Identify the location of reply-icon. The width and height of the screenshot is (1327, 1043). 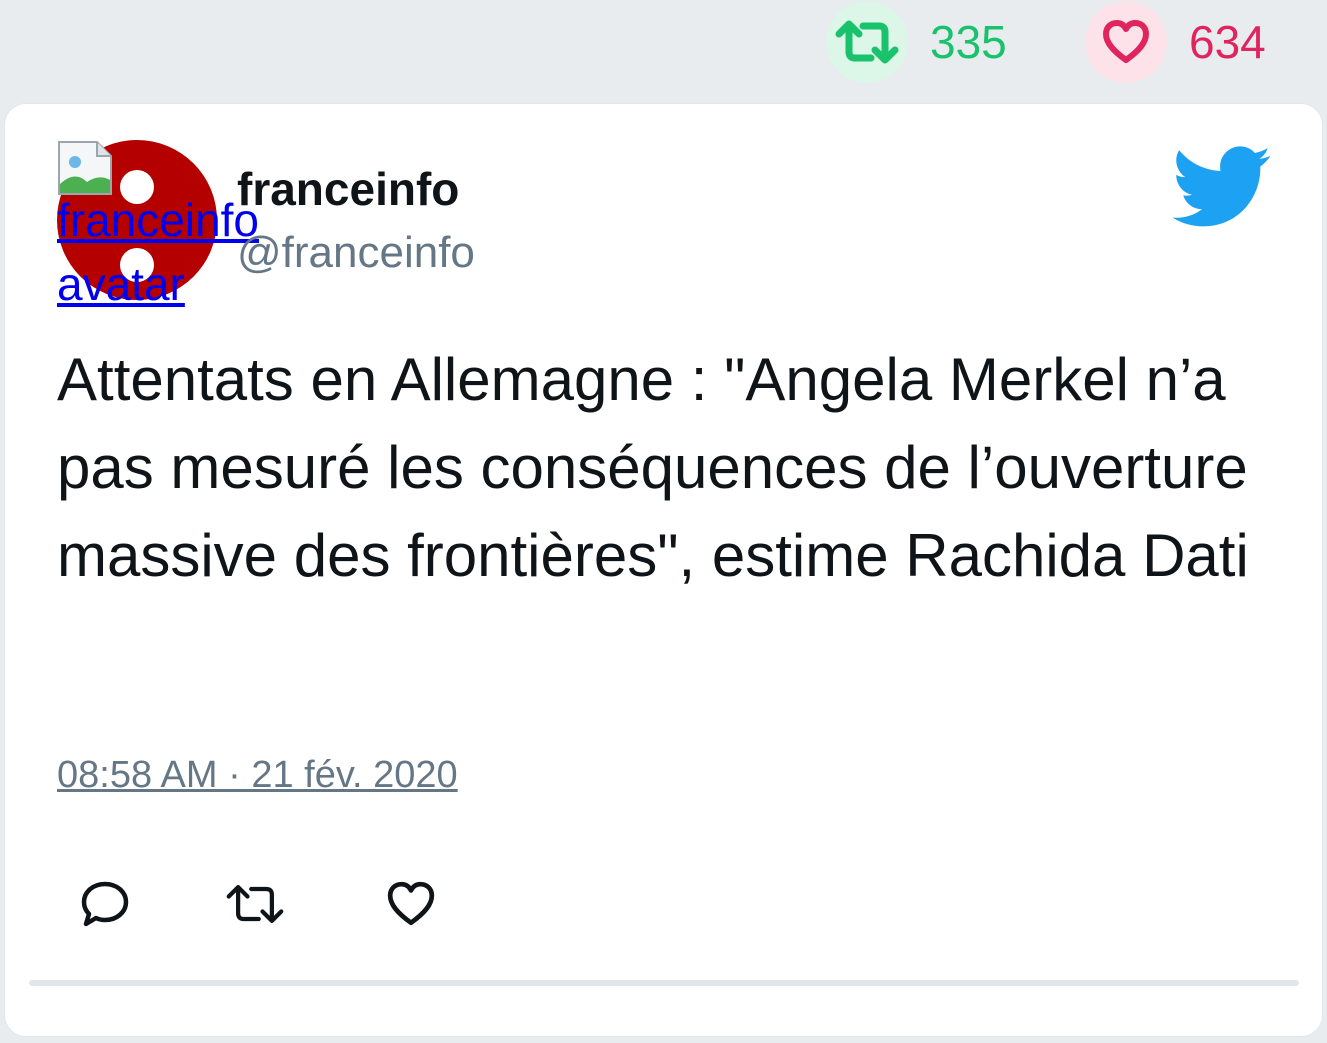
(105, 904).